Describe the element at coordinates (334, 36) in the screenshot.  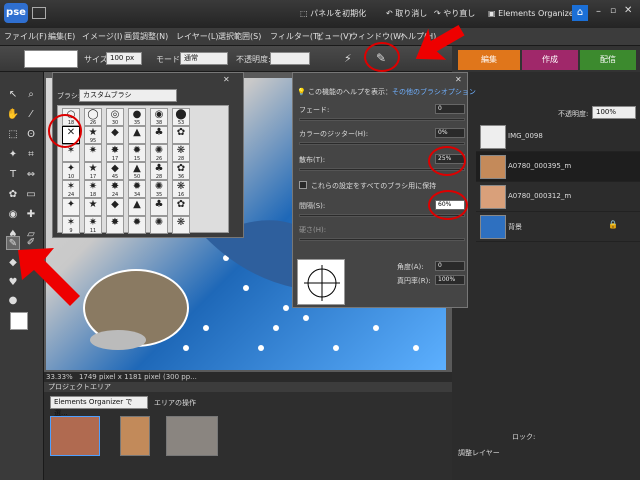
I see `menu-view: ビュー(V)` at that location.